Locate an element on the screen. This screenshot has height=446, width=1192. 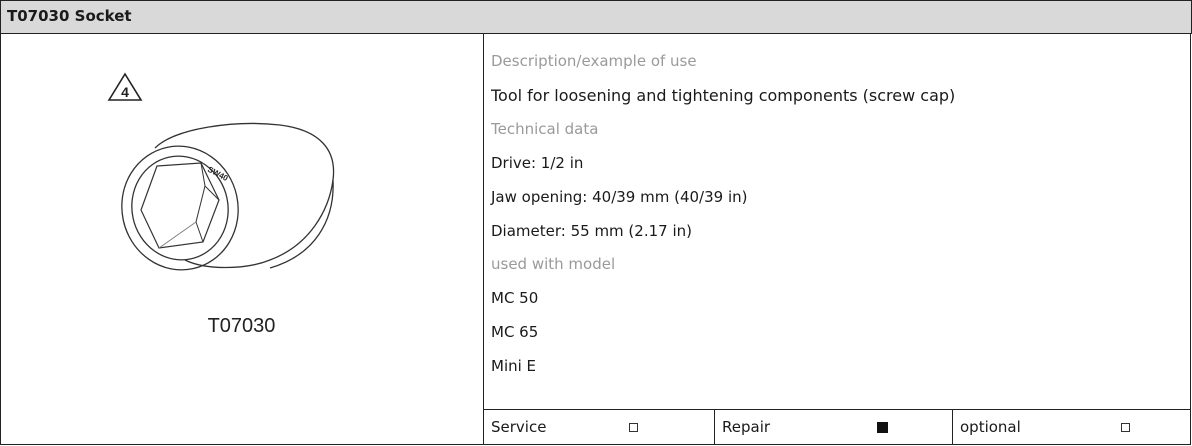
repair-label: Repair is located at coordinates (746, 427).